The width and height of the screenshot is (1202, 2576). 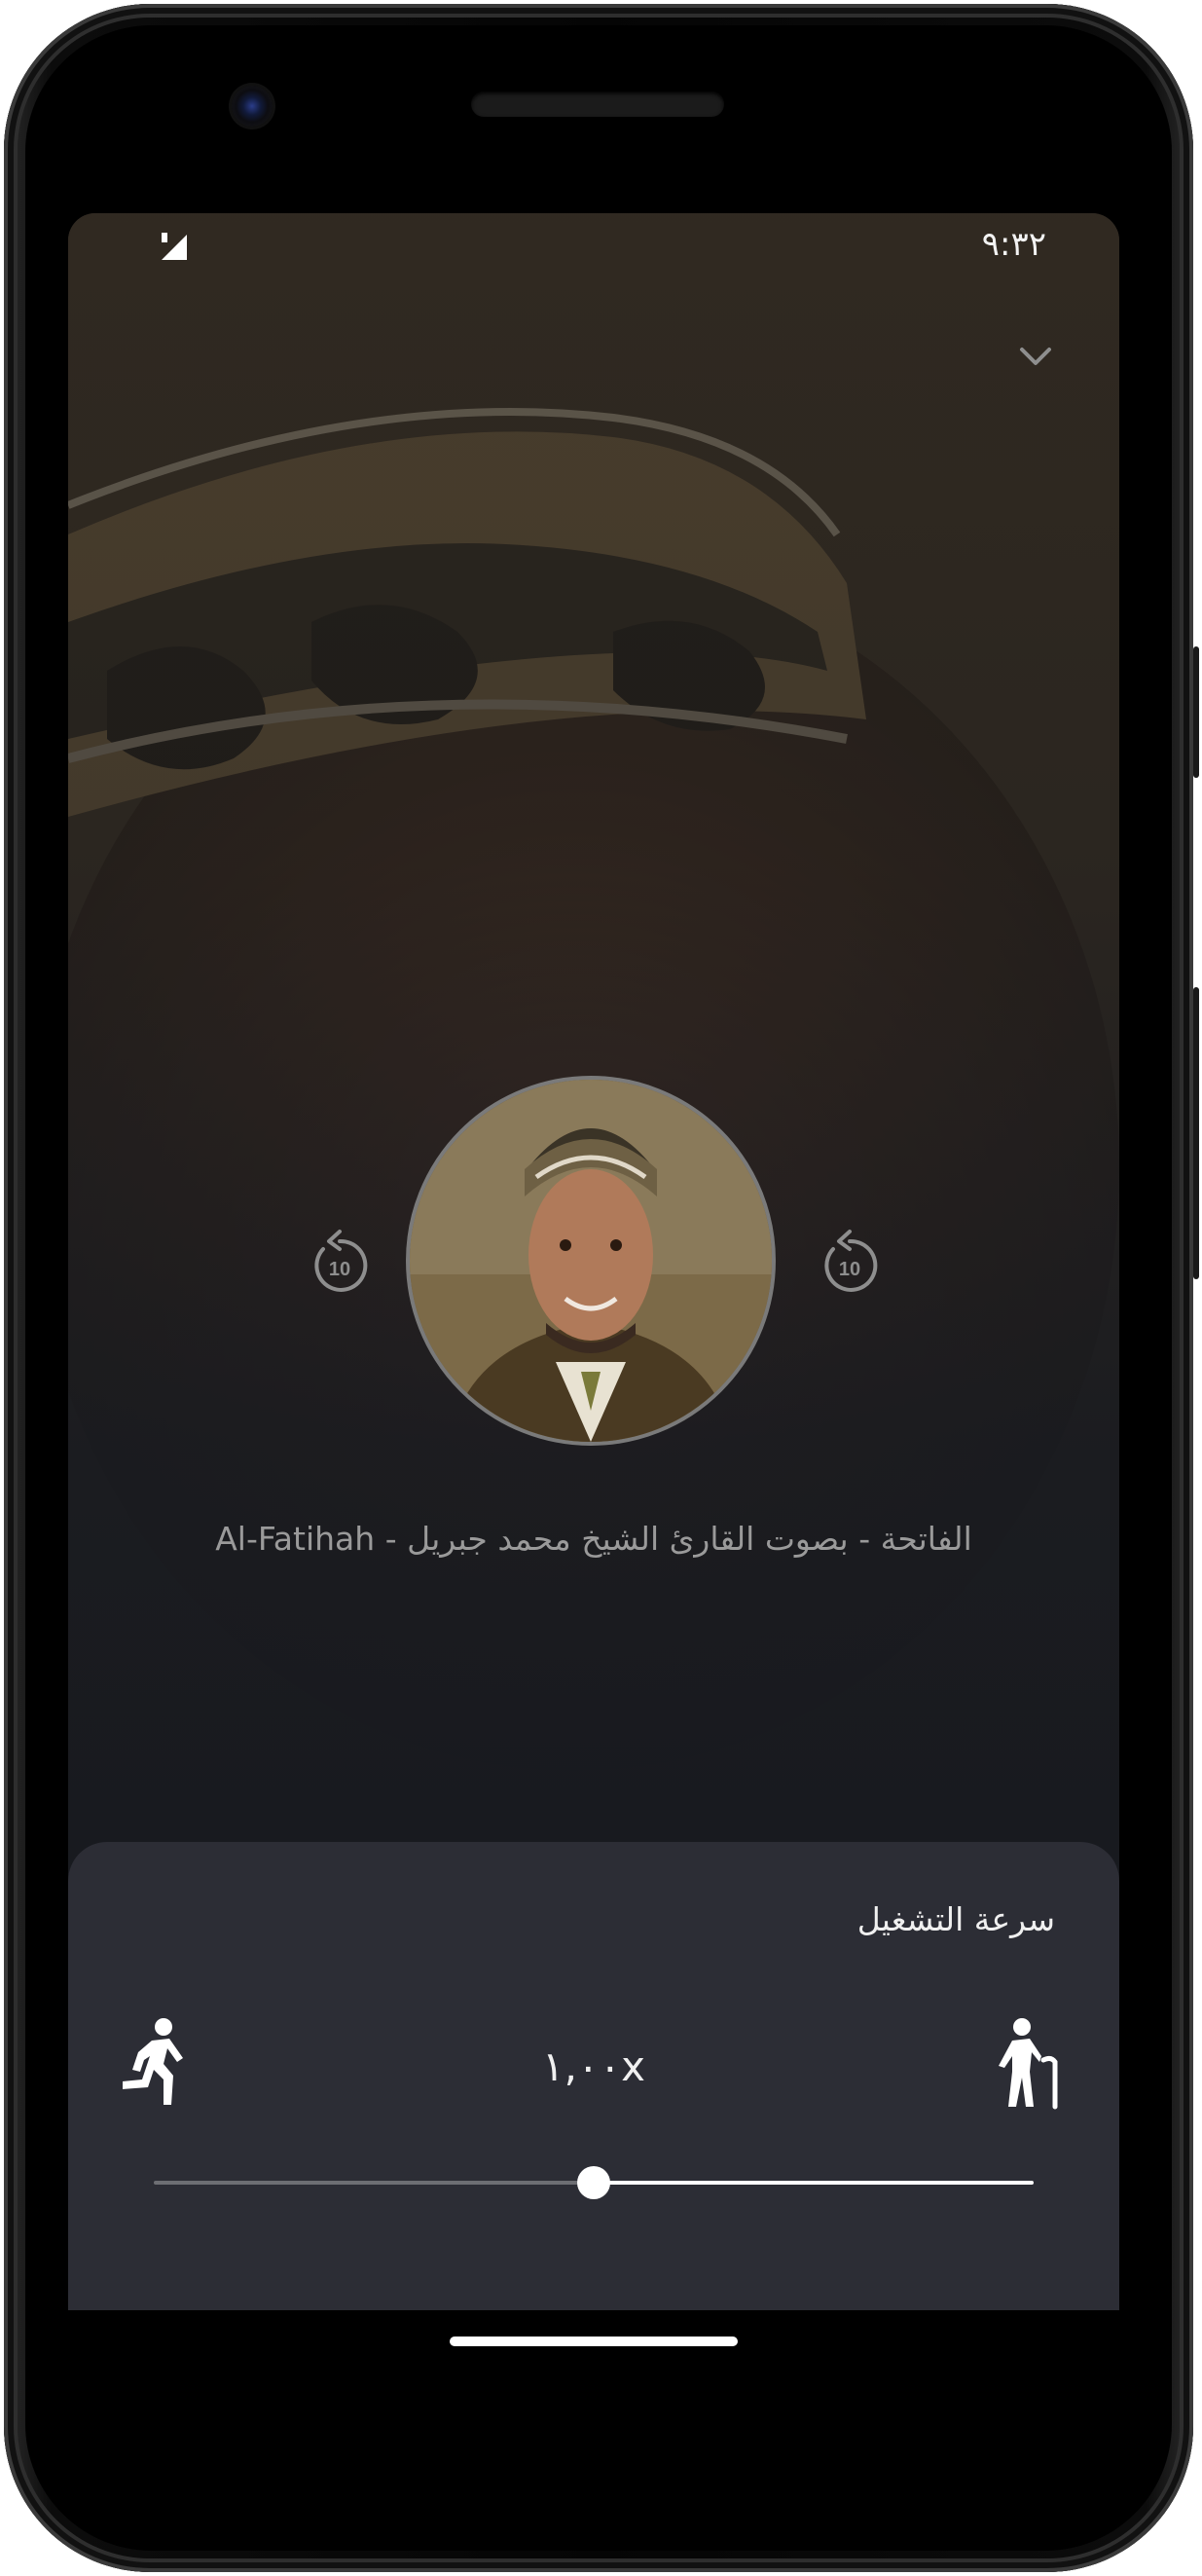 I want to click on speed-slider, so click(x=594, y=2182).